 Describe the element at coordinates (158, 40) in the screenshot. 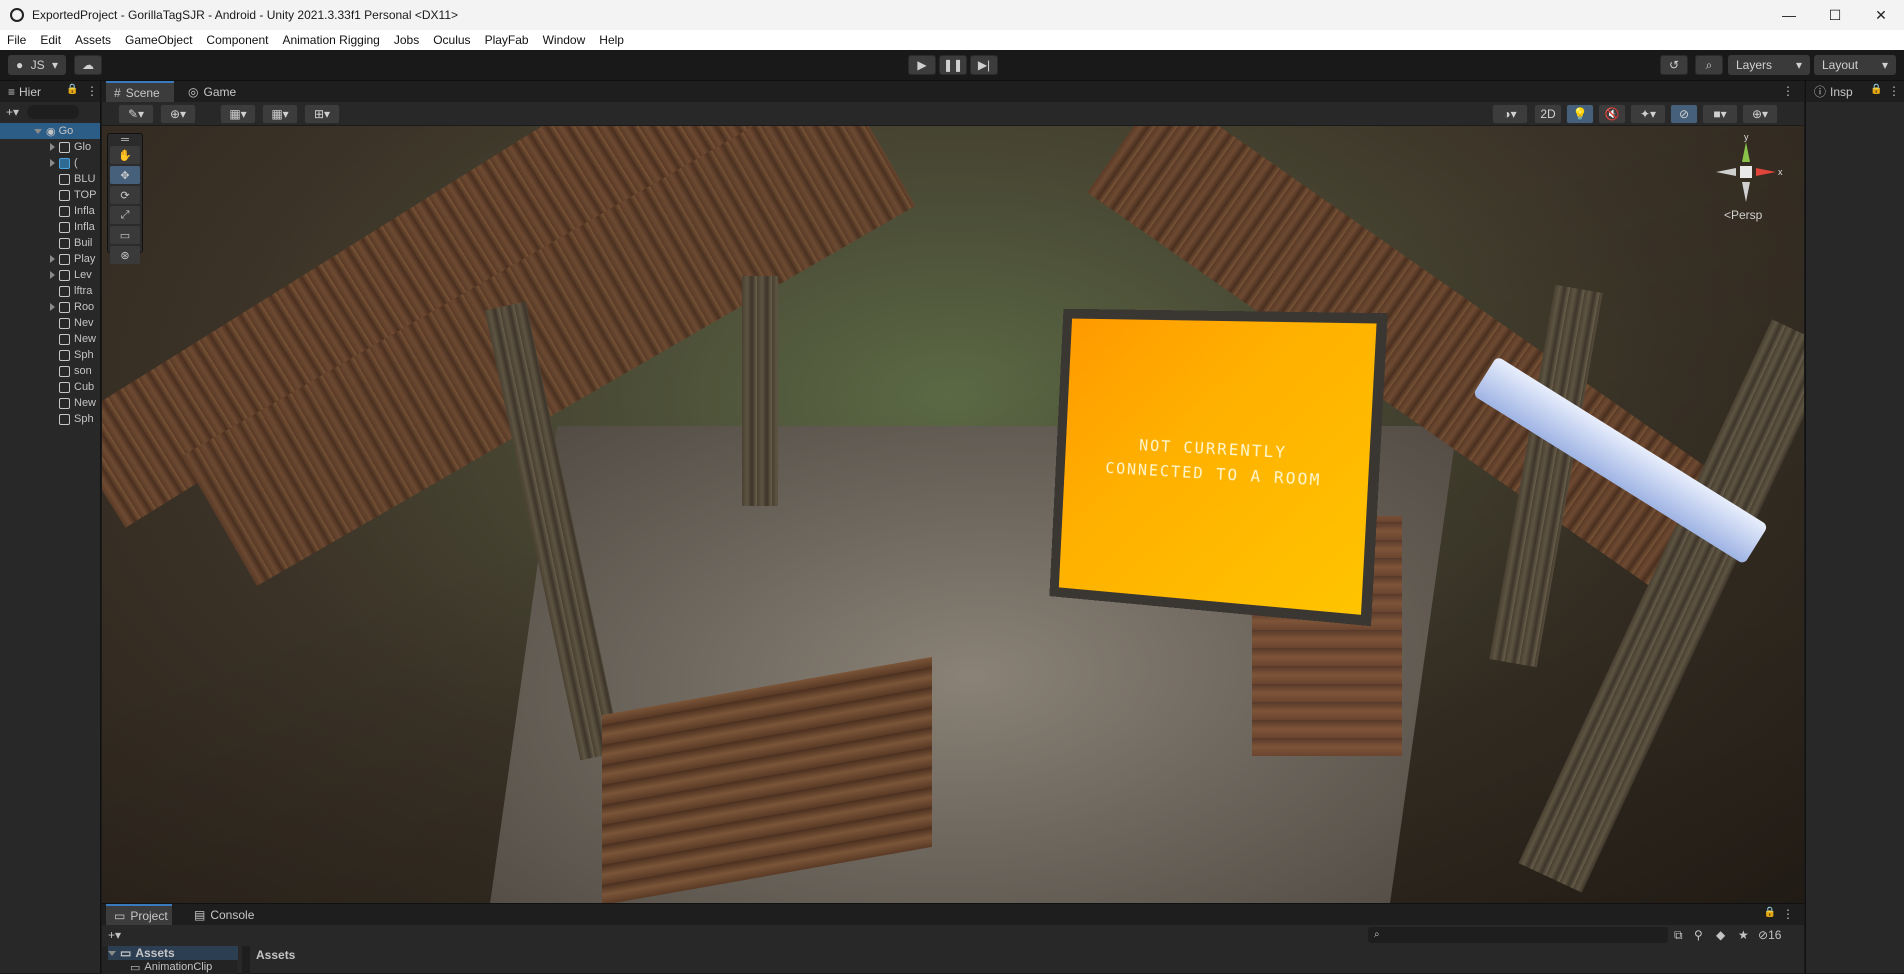

I see `menu-gameobject: GameObject` at that location.